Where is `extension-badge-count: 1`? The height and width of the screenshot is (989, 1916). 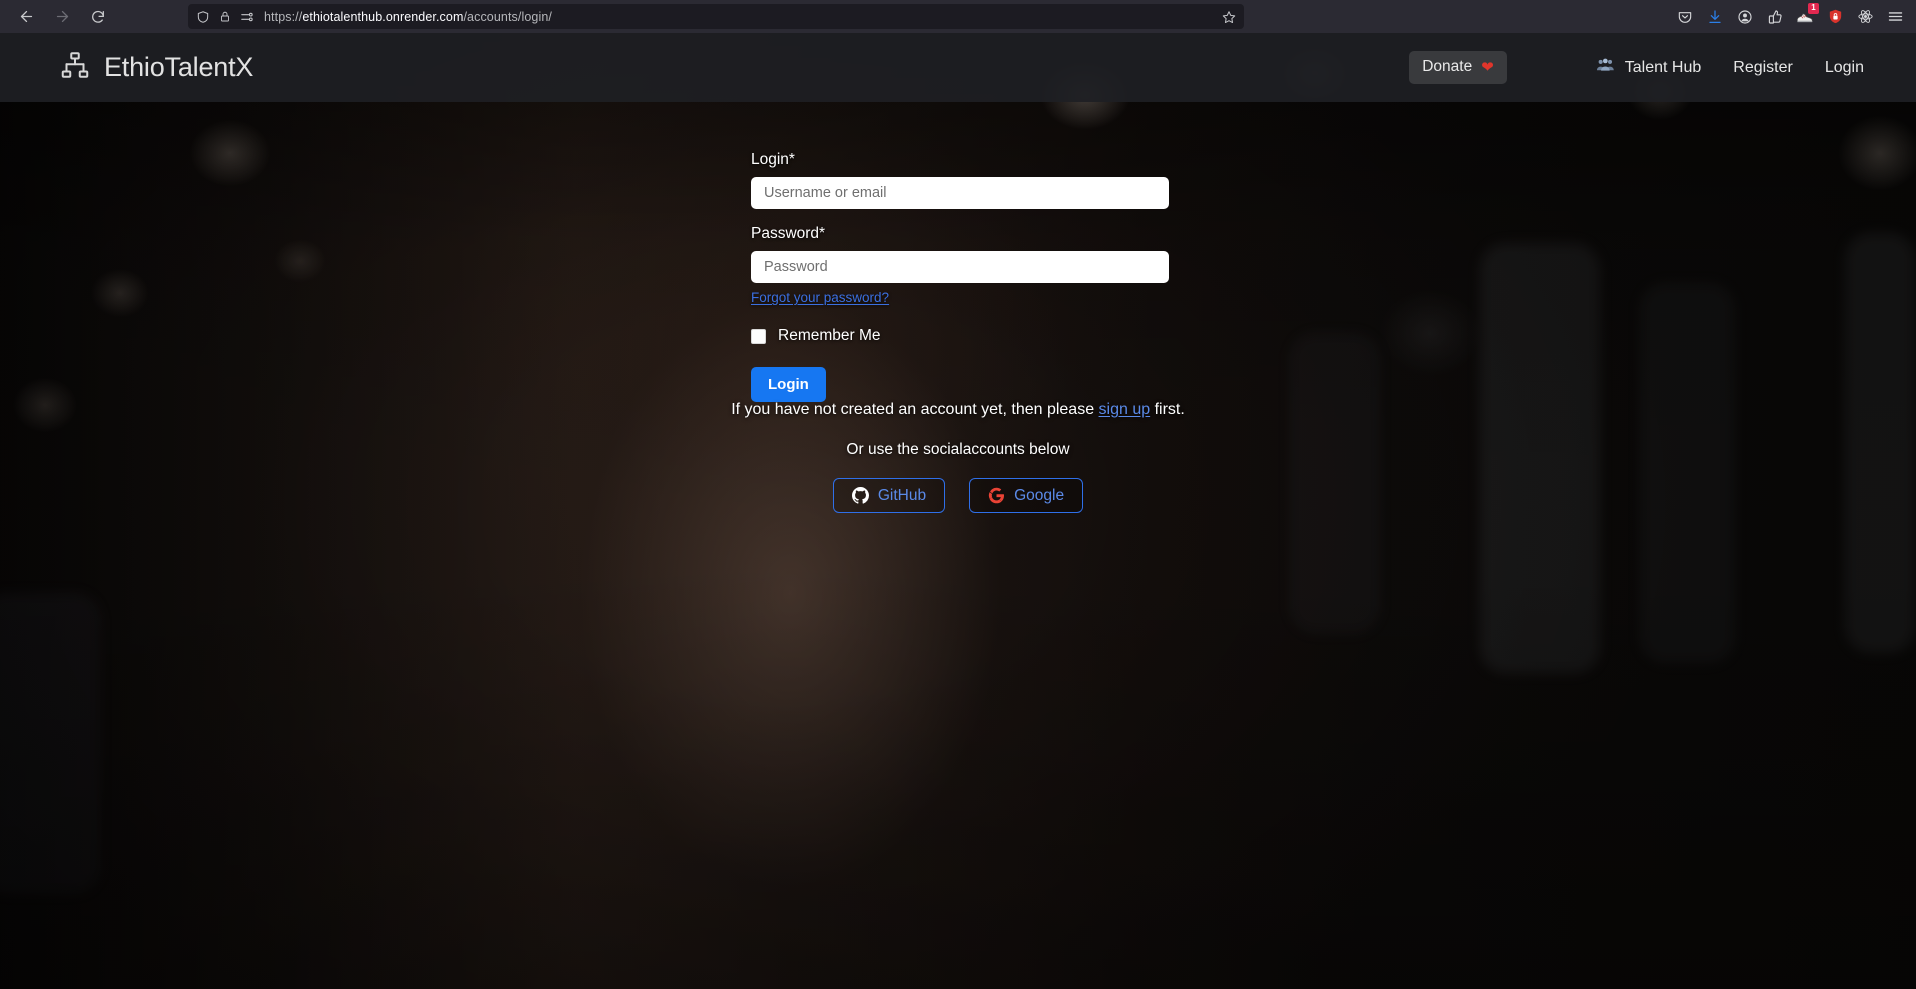 extension-badge-count: 1 is located at coordinates (1813, 8).